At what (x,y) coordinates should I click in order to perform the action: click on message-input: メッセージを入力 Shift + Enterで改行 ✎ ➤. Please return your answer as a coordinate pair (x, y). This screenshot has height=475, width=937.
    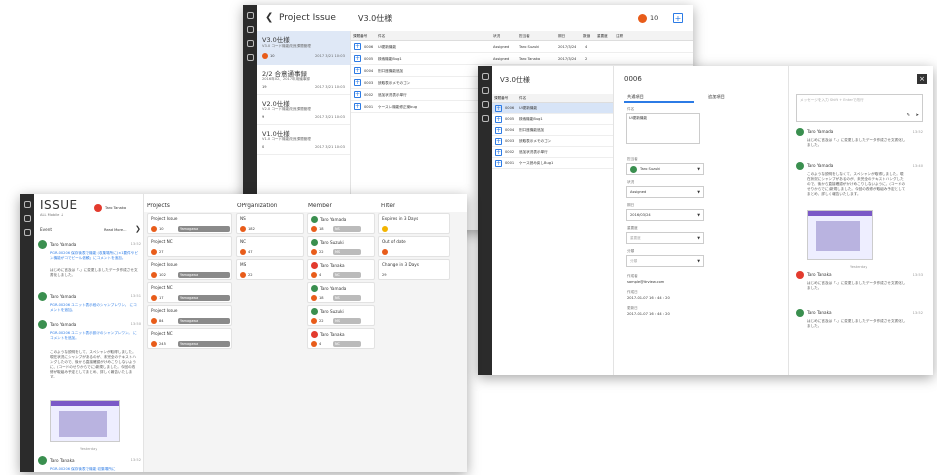
    Looking at the image, I should click on (859, 108).